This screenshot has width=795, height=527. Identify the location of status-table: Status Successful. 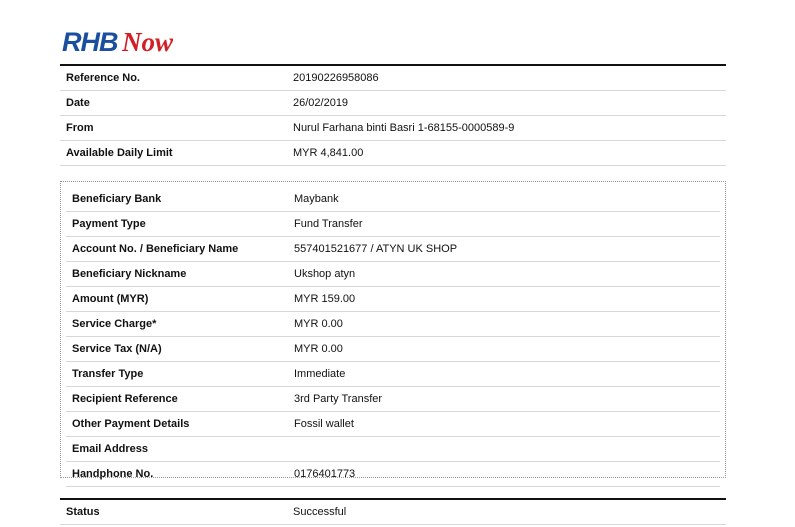
(393, 511).